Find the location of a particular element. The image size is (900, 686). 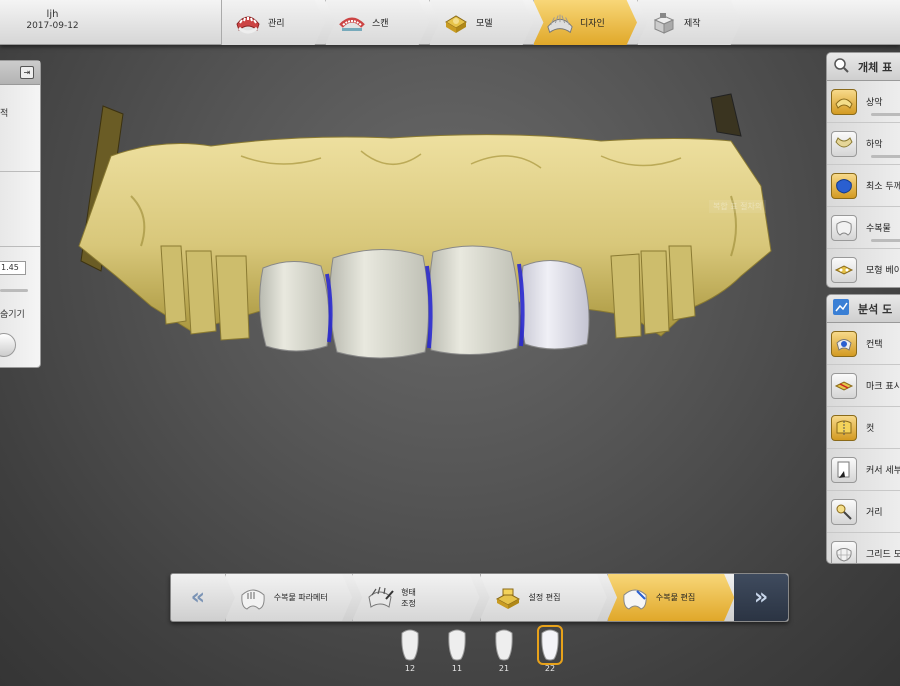

viewport-tag: 복합 표 절차의 is located at coordinates (738, 206).